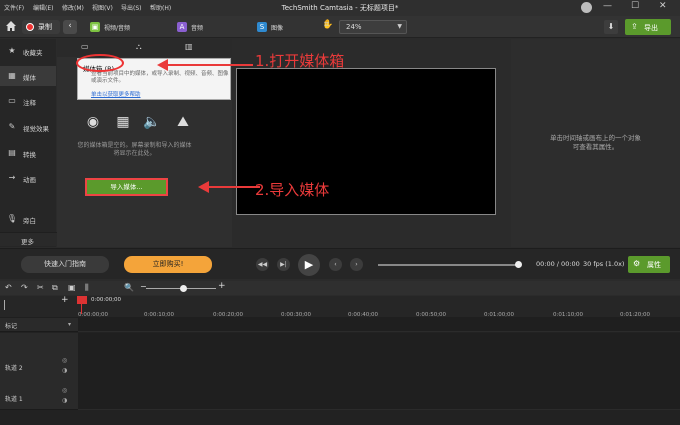 The width and height of the screenshot is (680, 425). What do you see at coordinates (12, 126) in the screenshot?
I see `wand-icon: ✎` at bounding box center [12, 126].